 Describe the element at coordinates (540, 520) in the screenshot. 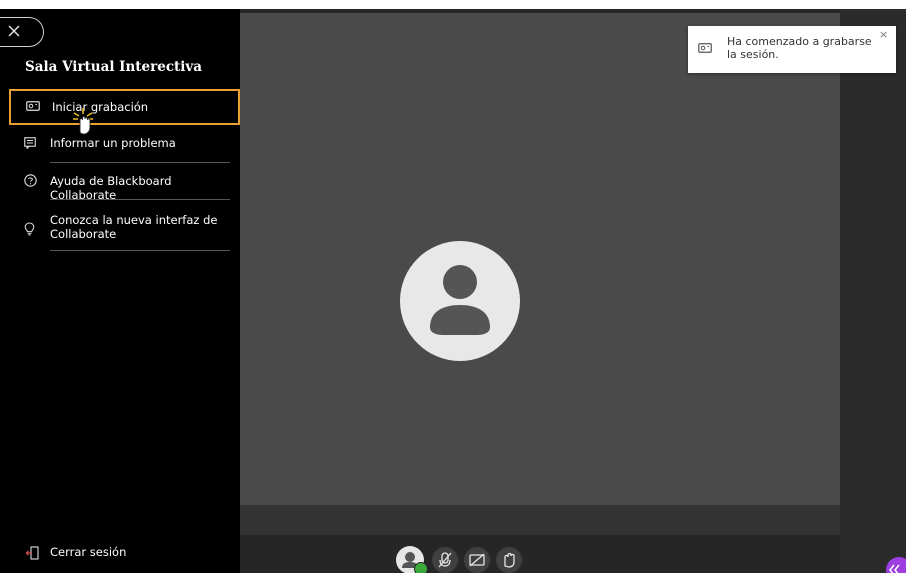

I see `stage-footer` at that location.